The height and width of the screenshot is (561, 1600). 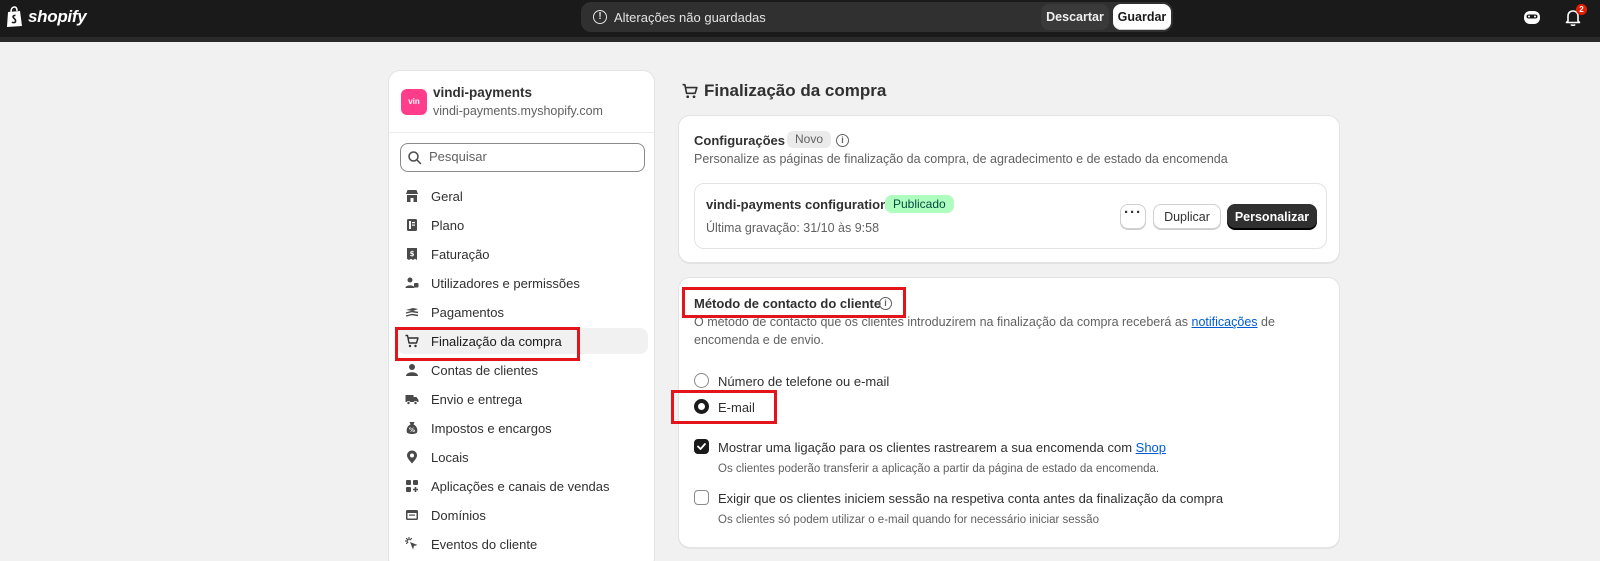 What do you see at coordinates (795, 90) in the screenshot?
I see `page-title-text: Finalização da compra` at bounding box center [795, 90].